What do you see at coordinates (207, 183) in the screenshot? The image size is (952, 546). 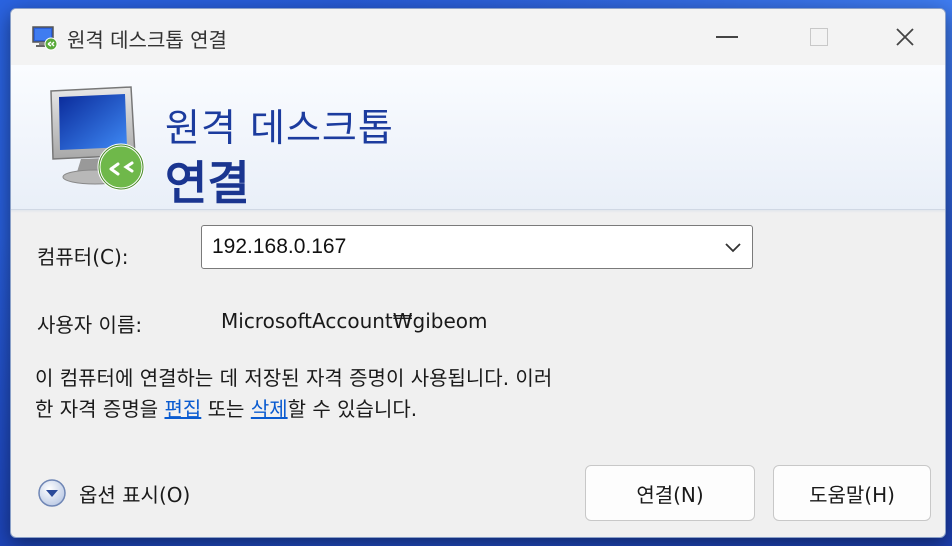 I see `banner-subtitle: 연결` at bounding box center [207, 183].